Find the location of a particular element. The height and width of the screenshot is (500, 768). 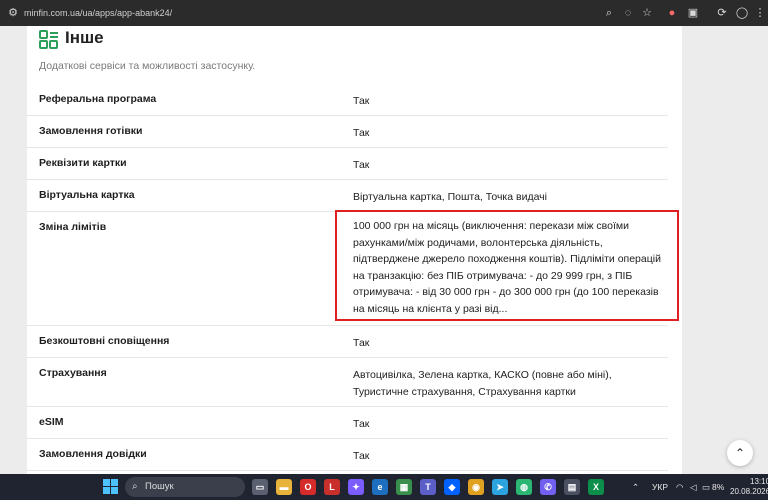

viber-icon: ✆ is located at coordinates (548, 487).